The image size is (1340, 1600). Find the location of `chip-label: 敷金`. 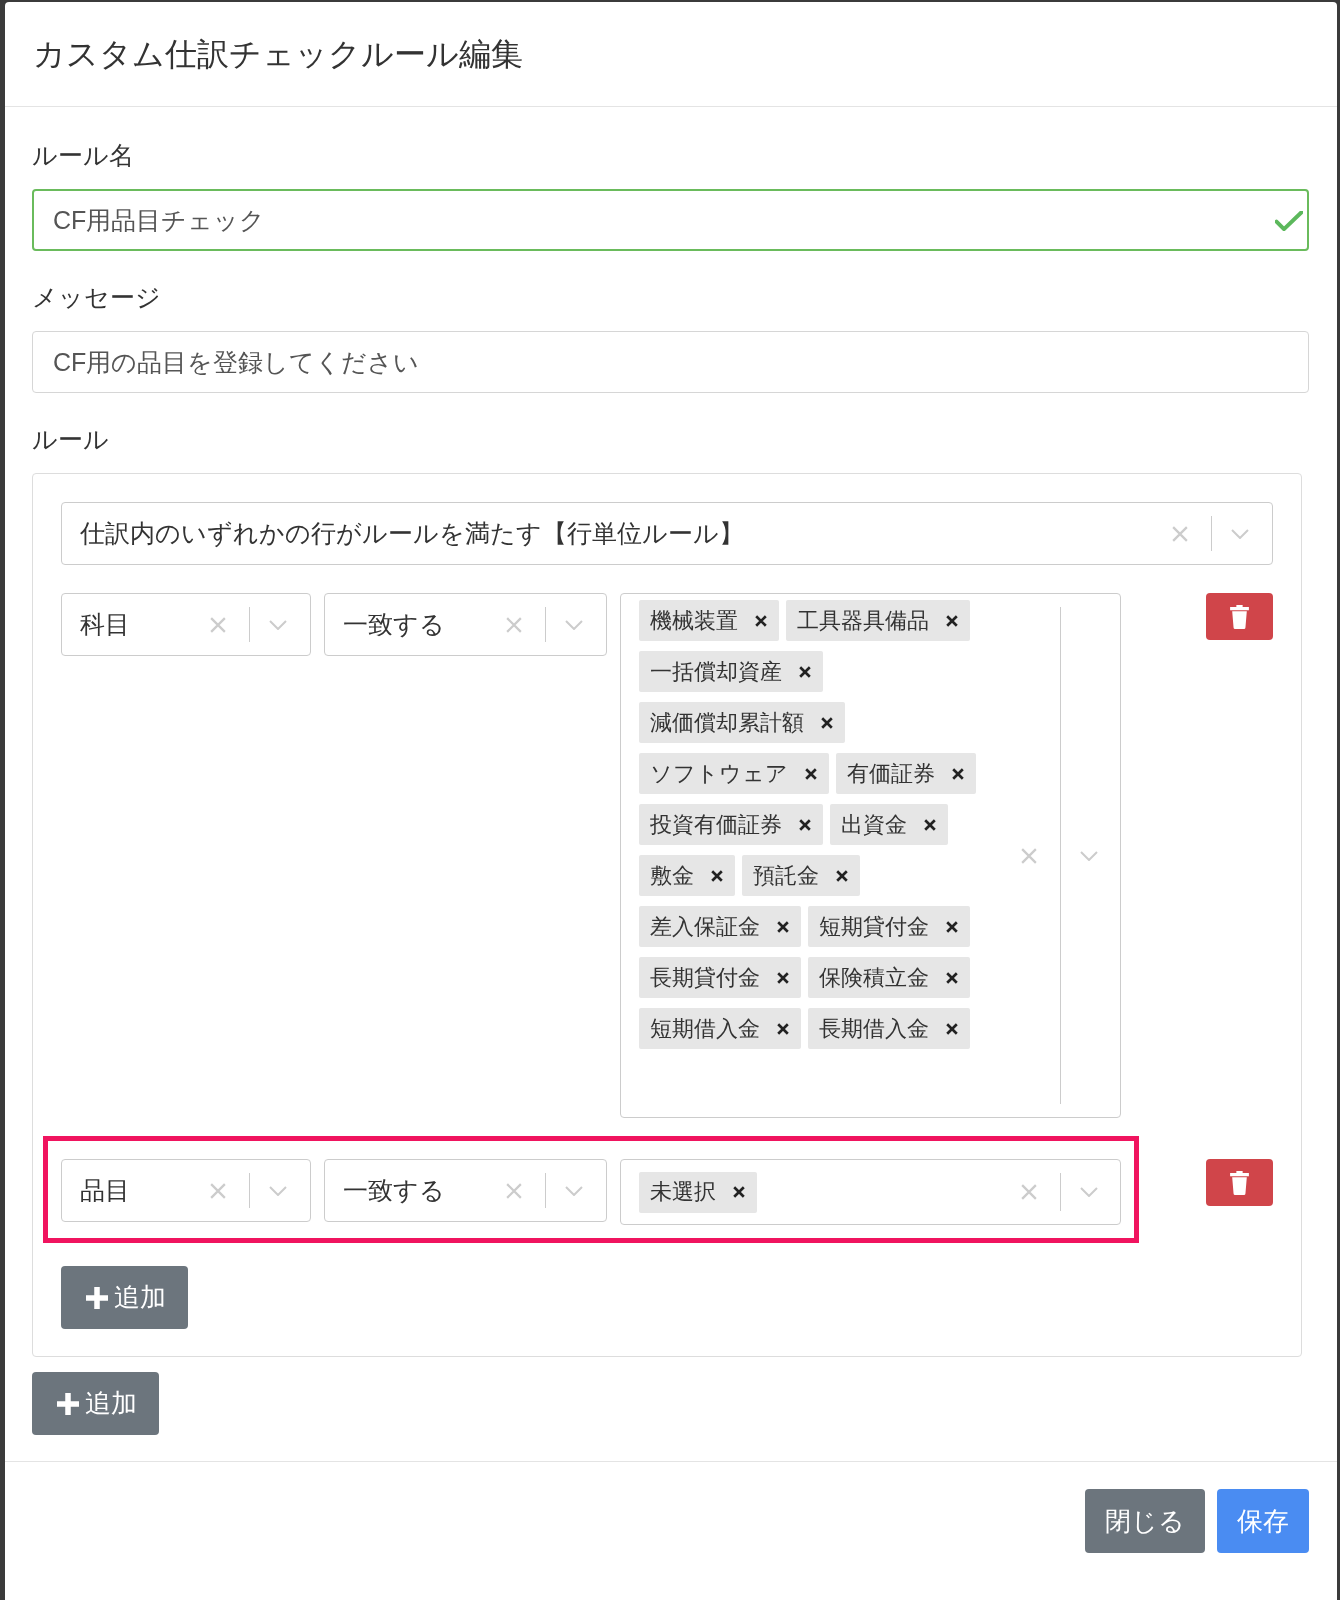

chip-label: 敷金 is located at coordinates (672, 875).